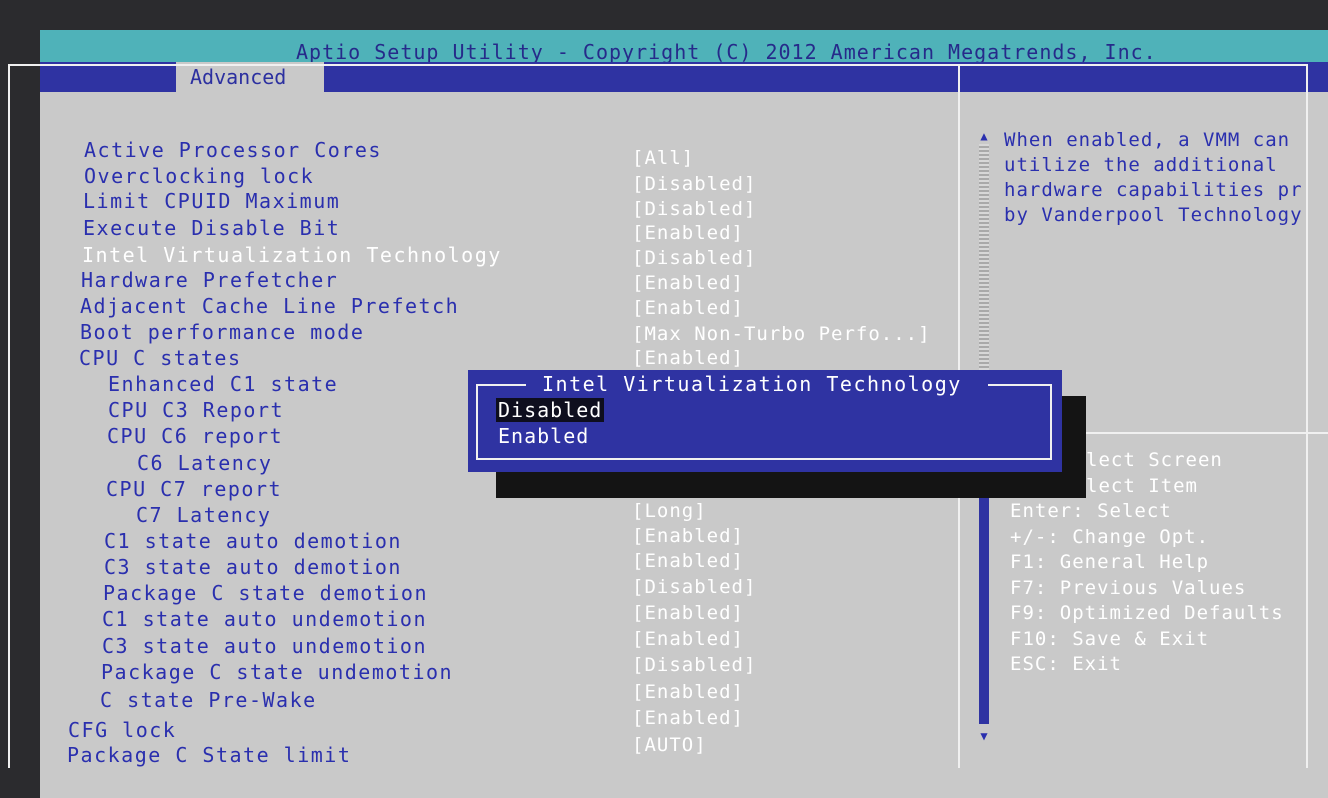 Image resolution: width=1328 pixels, height=798 pixels. What do you see at coordinates (1153, 215) in the screenshot?
I see `help-line: by Vanderpool Technology` at bounding box center [1153, 215].